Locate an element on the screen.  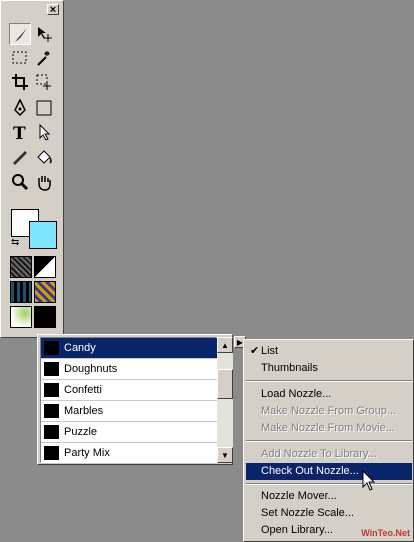
scroll-thumb is located at coordinates (225, 384).